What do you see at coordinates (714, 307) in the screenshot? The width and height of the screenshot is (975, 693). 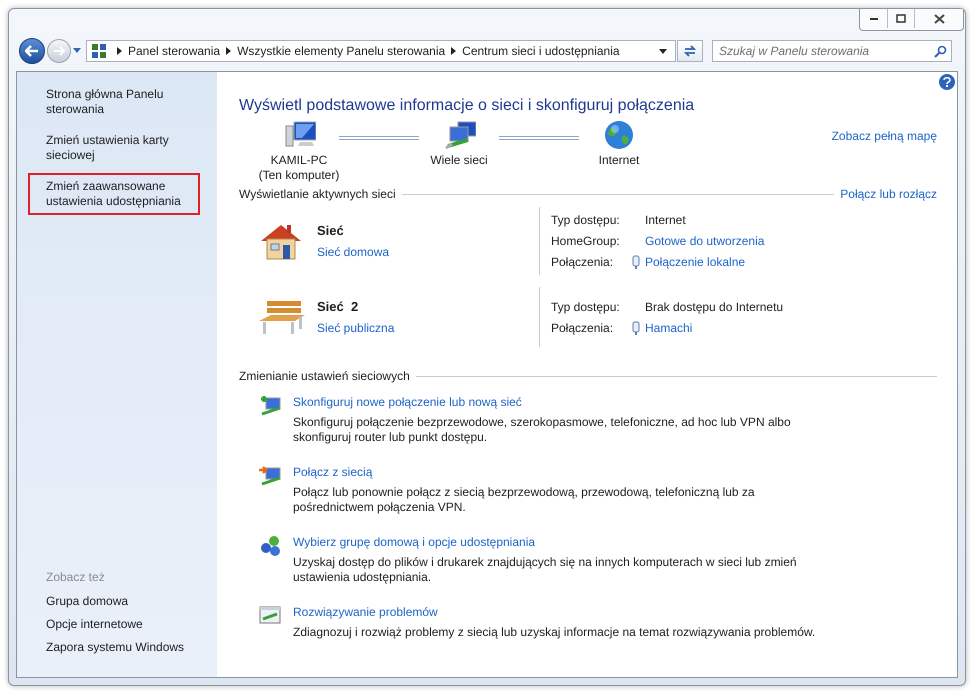 I see `field-value: Brak dostępu do Internetu` at bounding box center [714, 307].